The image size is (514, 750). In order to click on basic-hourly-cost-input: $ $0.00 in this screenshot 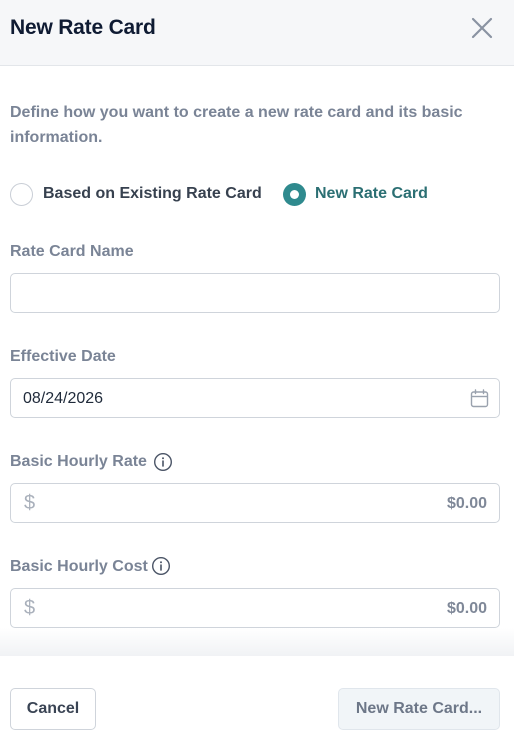, I will do `click(255, 608)`.